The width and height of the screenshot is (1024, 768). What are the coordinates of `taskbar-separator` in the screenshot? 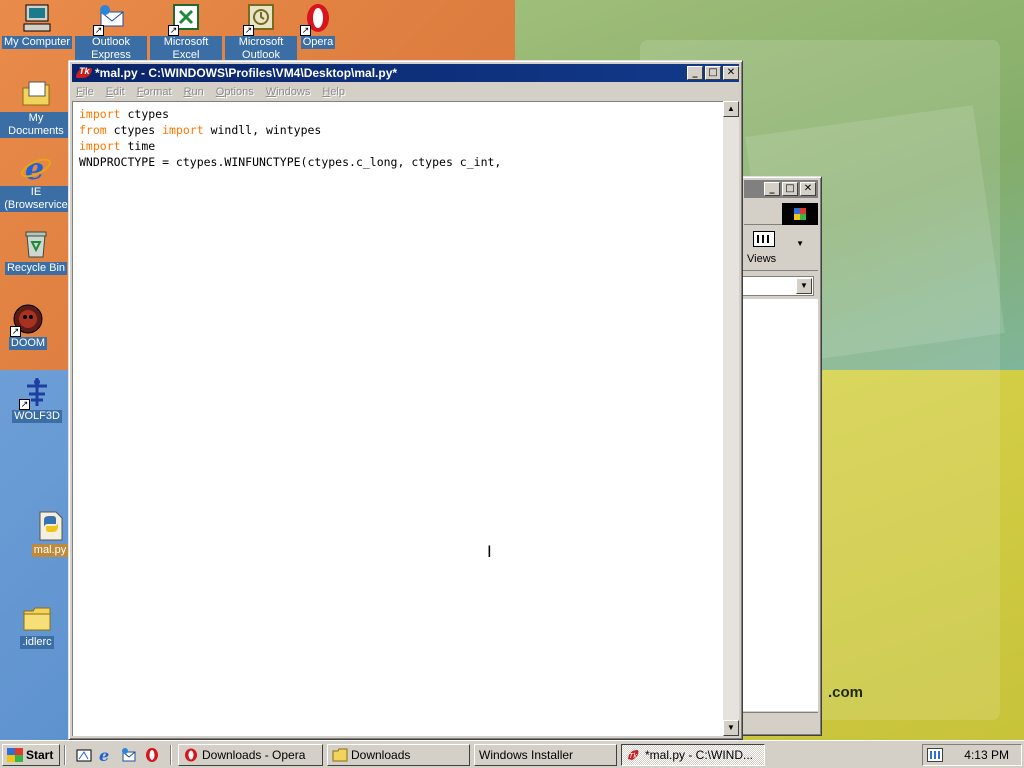 It's located at (171, 755).